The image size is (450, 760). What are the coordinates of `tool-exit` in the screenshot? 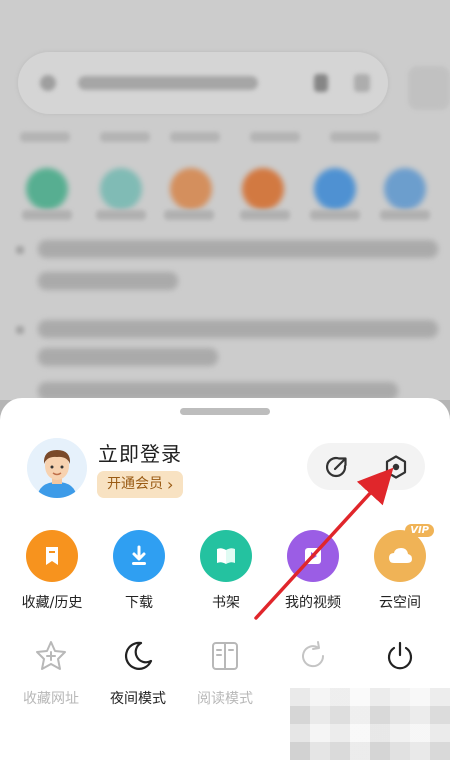 It's located at (400, 663).